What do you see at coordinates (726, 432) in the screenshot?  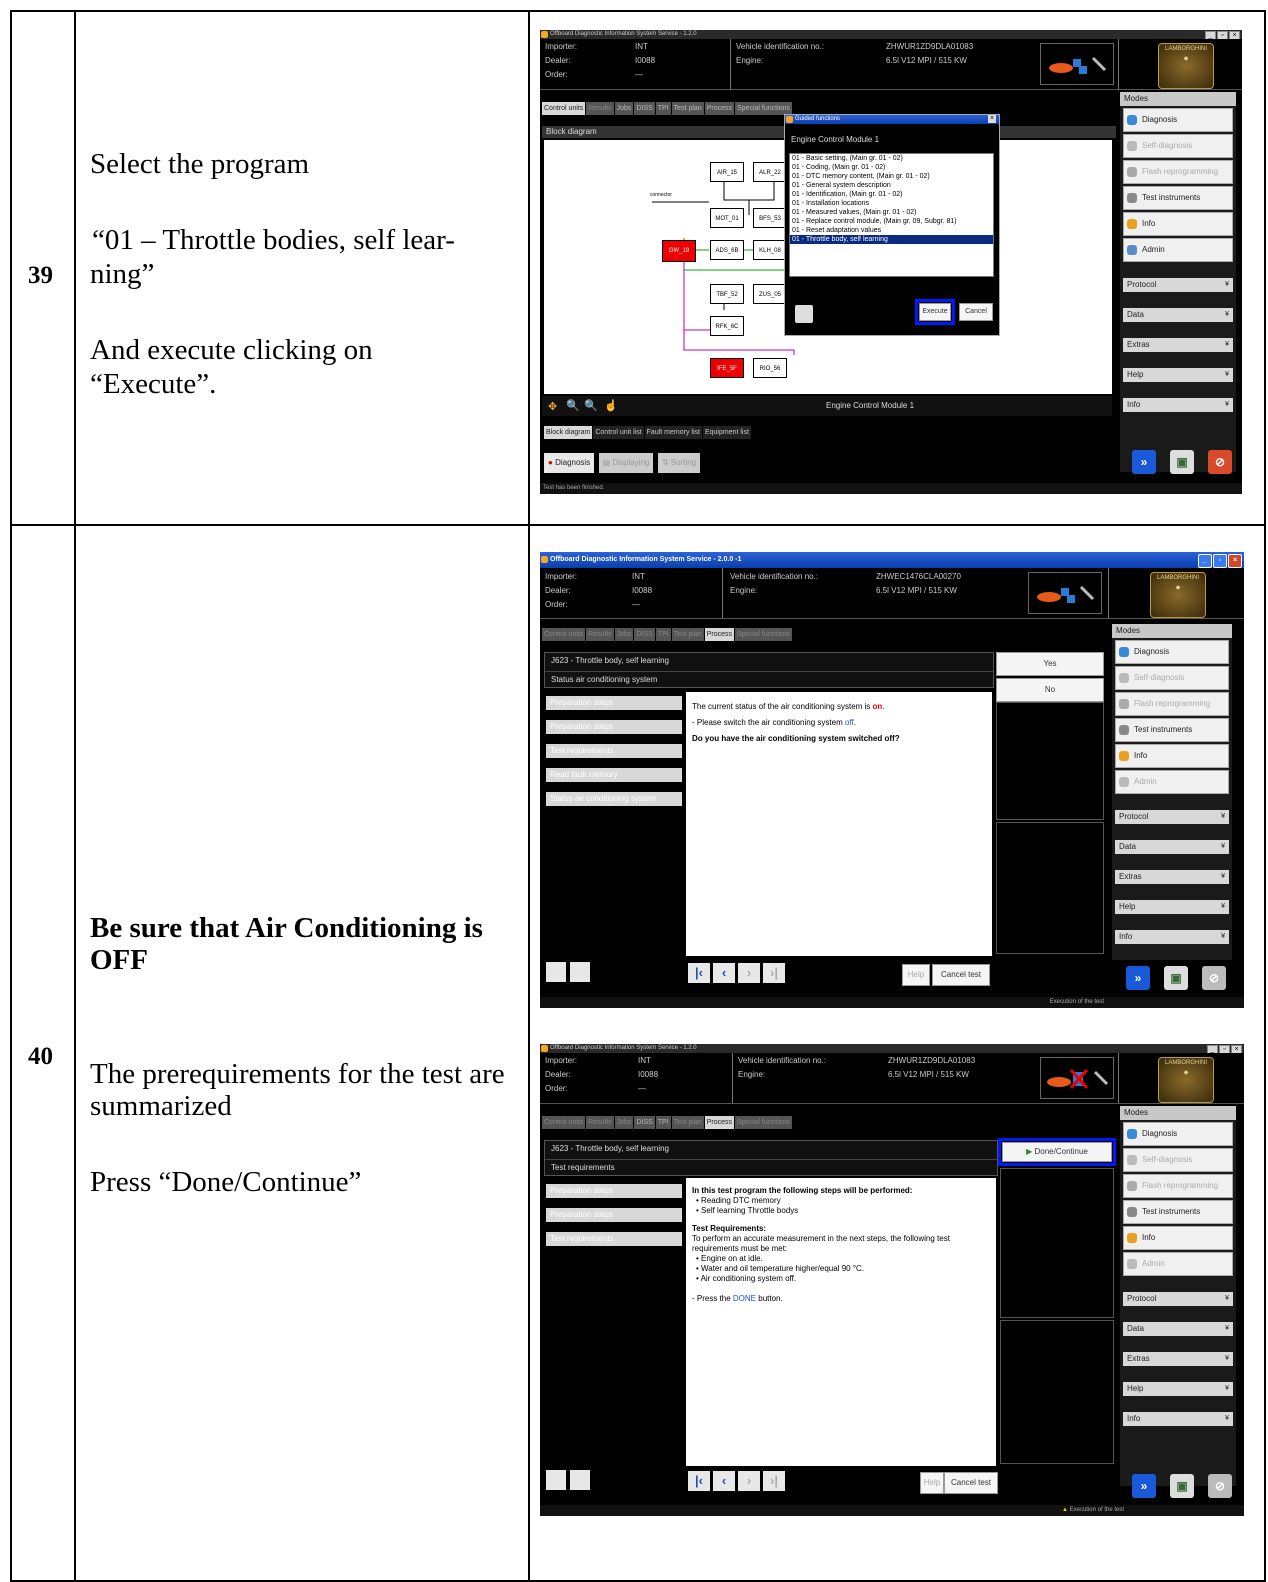 I see `tab-equipment-list: Equipment list` at bounding box center [726, 432].